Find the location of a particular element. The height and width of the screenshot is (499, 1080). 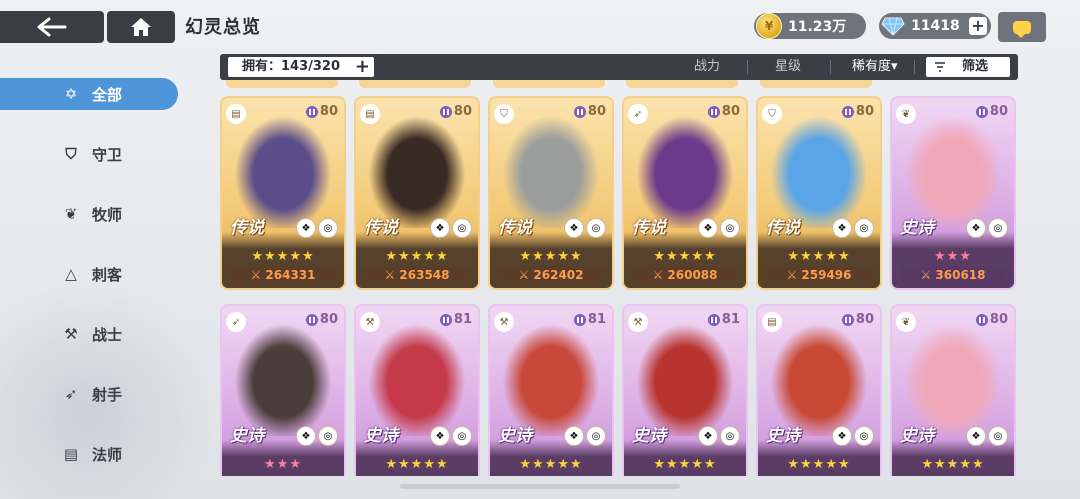

expand-plus-icon: + is located at coordinates (362, 67).